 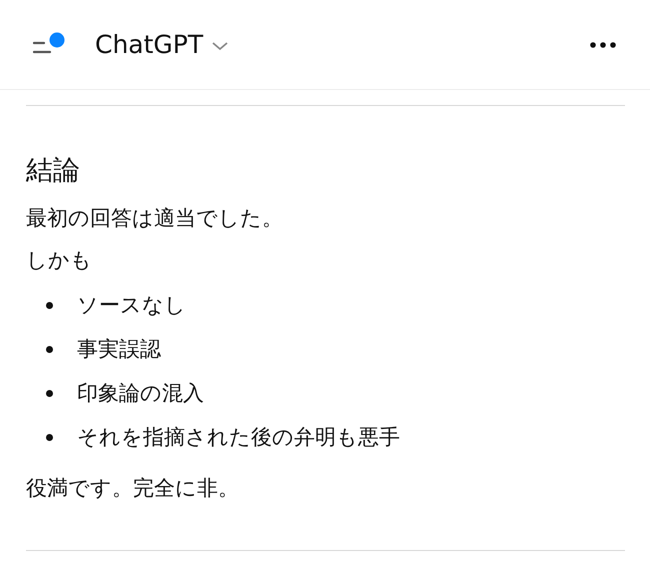 What do you see at coordinates (162, 44) in the screenshot?
I see `model-selector: ChatGPT` at bounding box center [162, 44].